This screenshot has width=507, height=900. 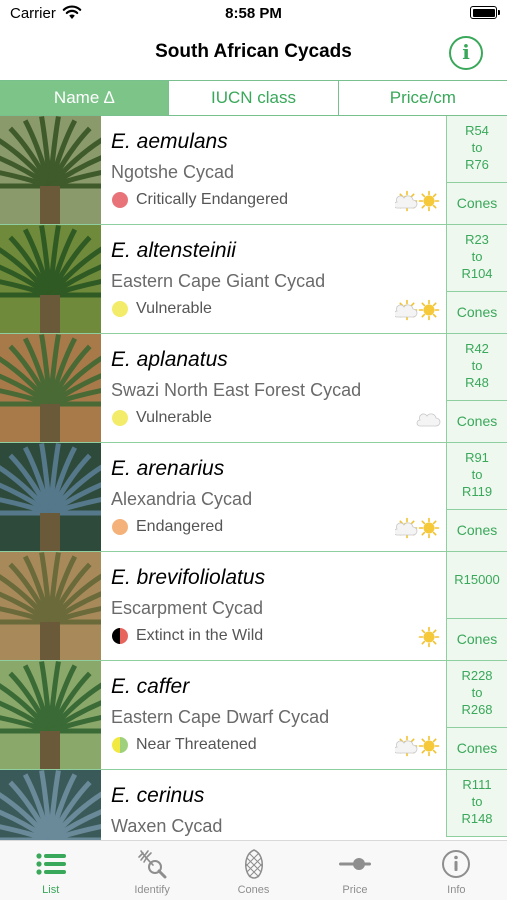 What do you see at coordinates (456, 890) in the screenshot?
I see `tab-info-label: Info` at bounding box center [456, 890].